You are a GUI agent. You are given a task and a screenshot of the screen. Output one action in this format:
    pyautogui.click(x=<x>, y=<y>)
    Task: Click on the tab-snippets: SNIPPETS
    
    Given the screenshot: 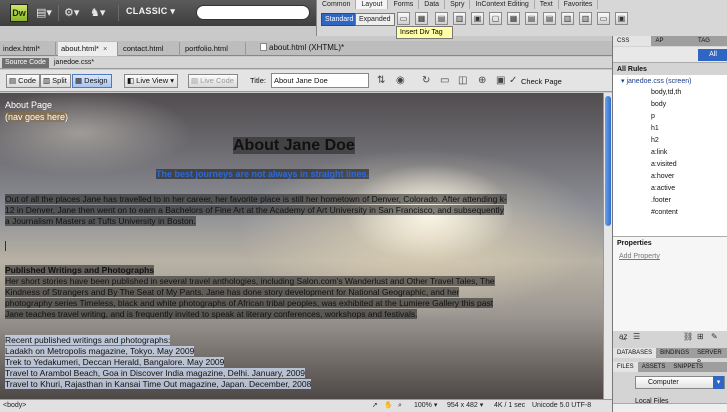 What is the action you would take?
    pyautogui.click(x=688, y=367)
    